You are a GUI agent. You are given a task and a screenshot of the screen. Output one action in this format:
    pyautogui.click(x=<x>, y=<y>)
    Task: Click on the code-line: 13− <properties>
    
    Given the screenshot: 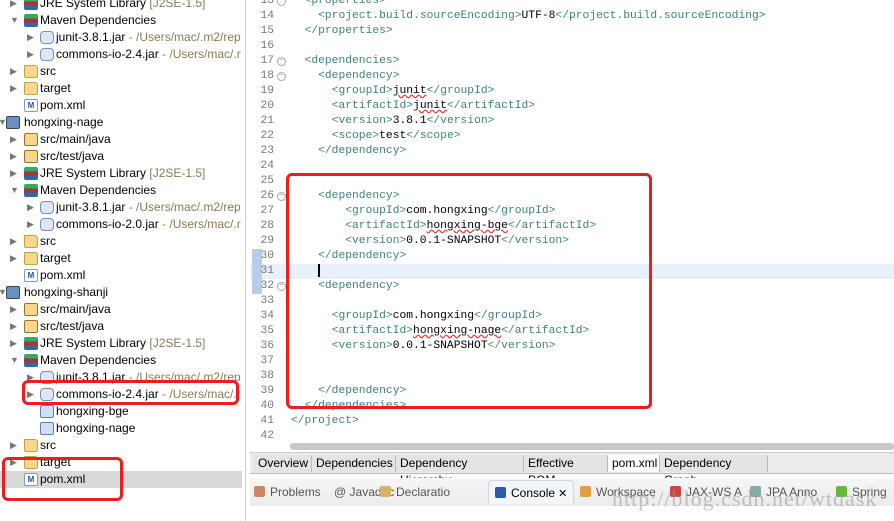 What is the action you would take?
    pyautogui.click(x=572, y=4)
    